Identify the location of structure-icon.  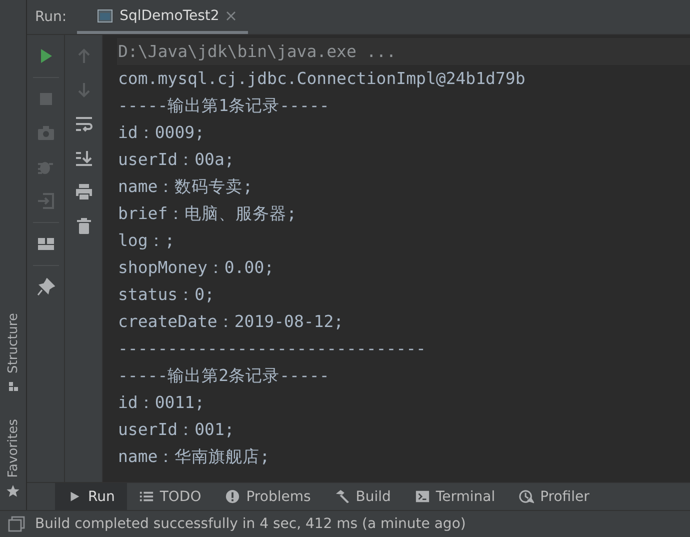
(13, 386).